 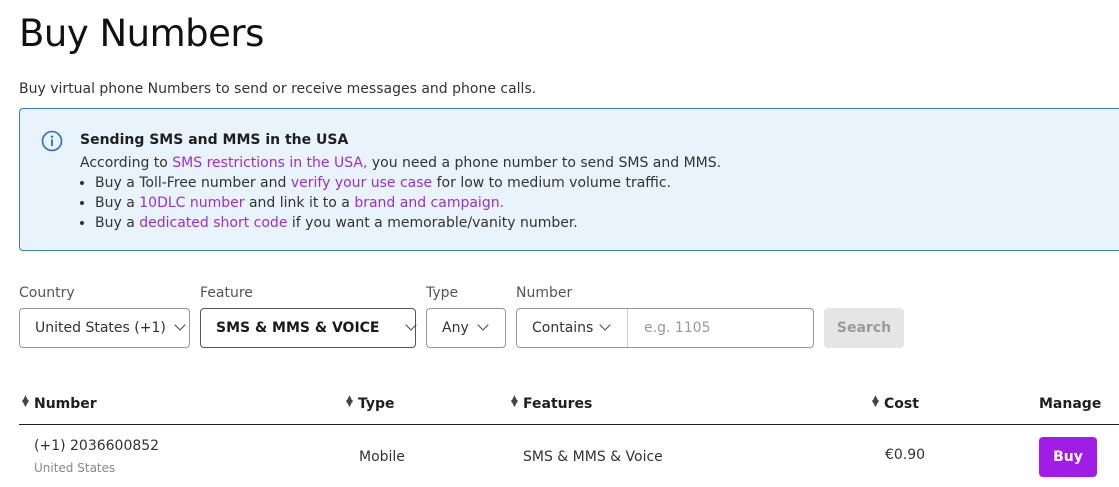 What do you see at coordinates (551, 183) in the screenshot?
I see `bullet-text: for low to medium volume traffic.` at bounding box center [551, 183].